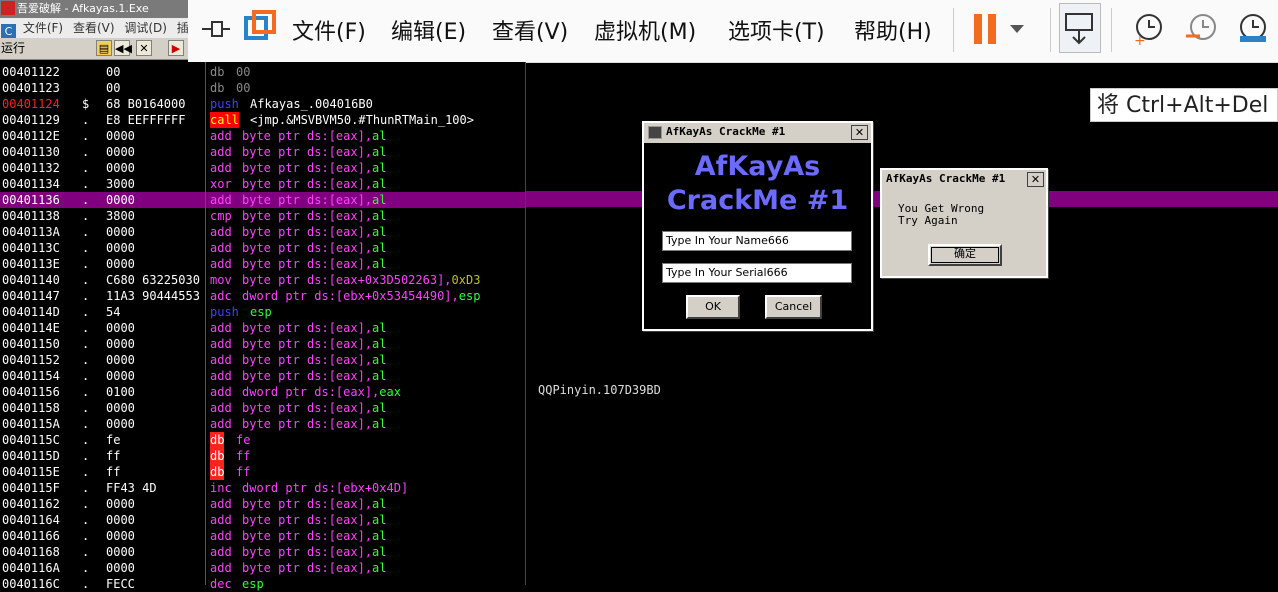 The height and width of the screenshot is (592, 1278). I want to click on vm-menu-tabs: 选项卡(T), so click(776, 30).